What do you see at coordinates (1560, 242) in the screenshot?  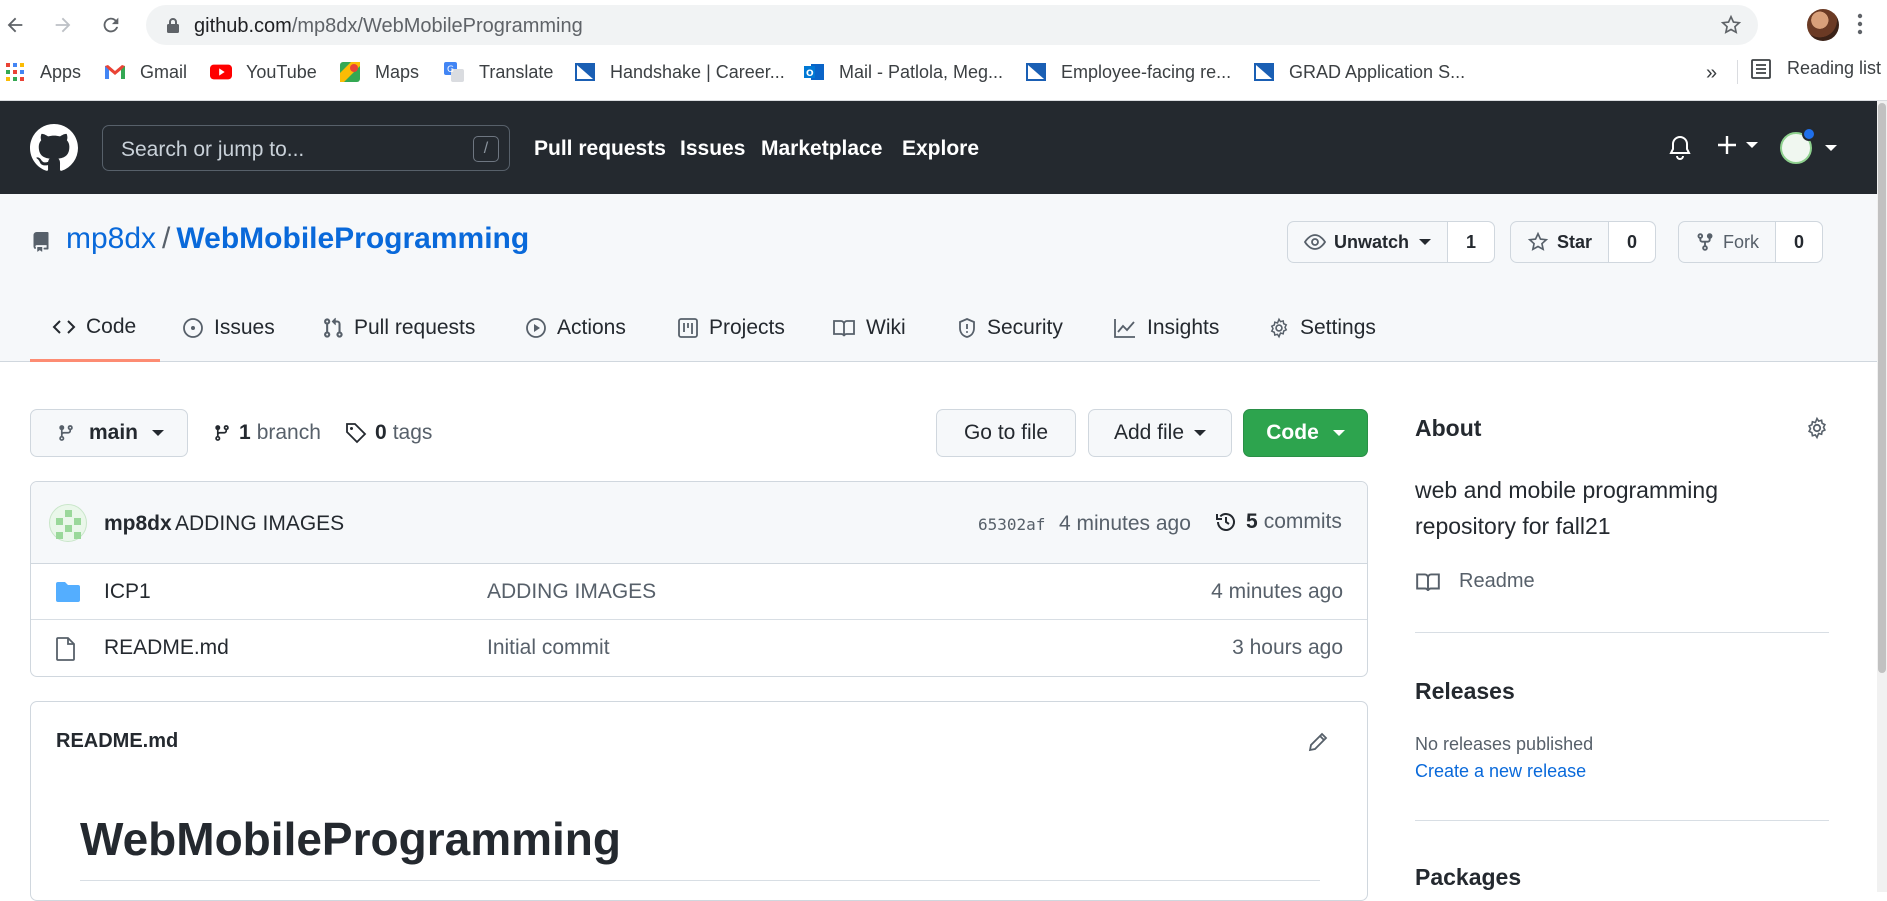 I see `star-button: Star` at bounding box center [1560, 242].